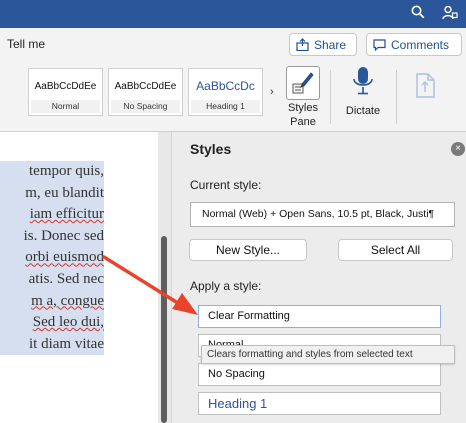 The width and height of the screenshot is (466, 423). I want to click on document-line: it diam vitae, so click(66, 343).